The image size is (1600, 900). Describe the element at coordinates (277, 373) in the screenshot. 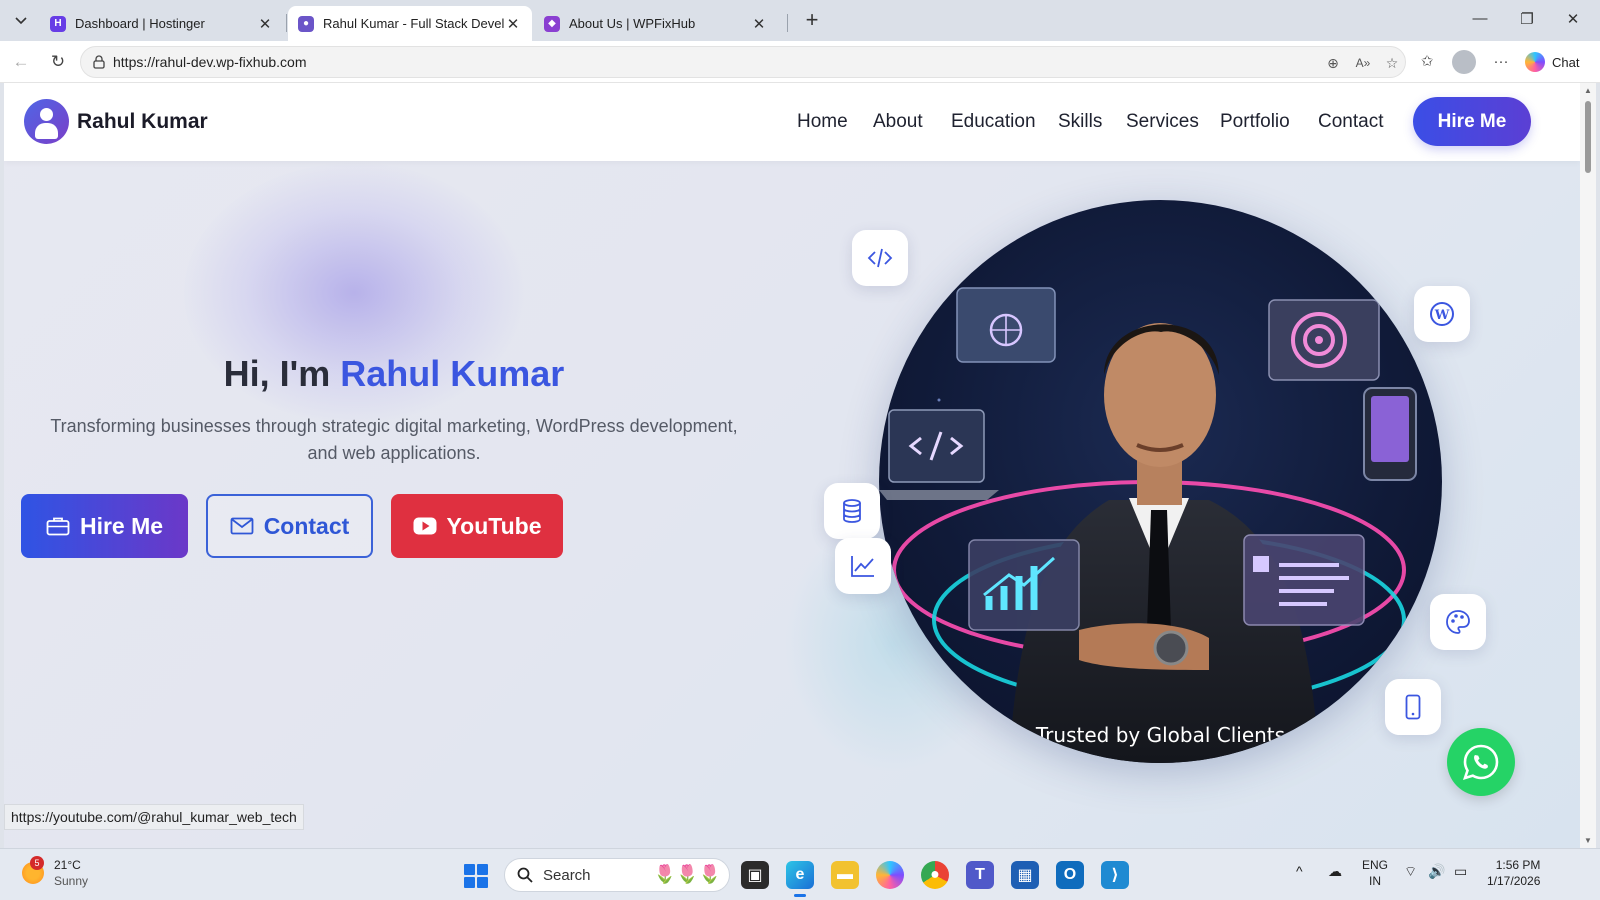

I see `hero-greeting: Hi, I'm` at that location.